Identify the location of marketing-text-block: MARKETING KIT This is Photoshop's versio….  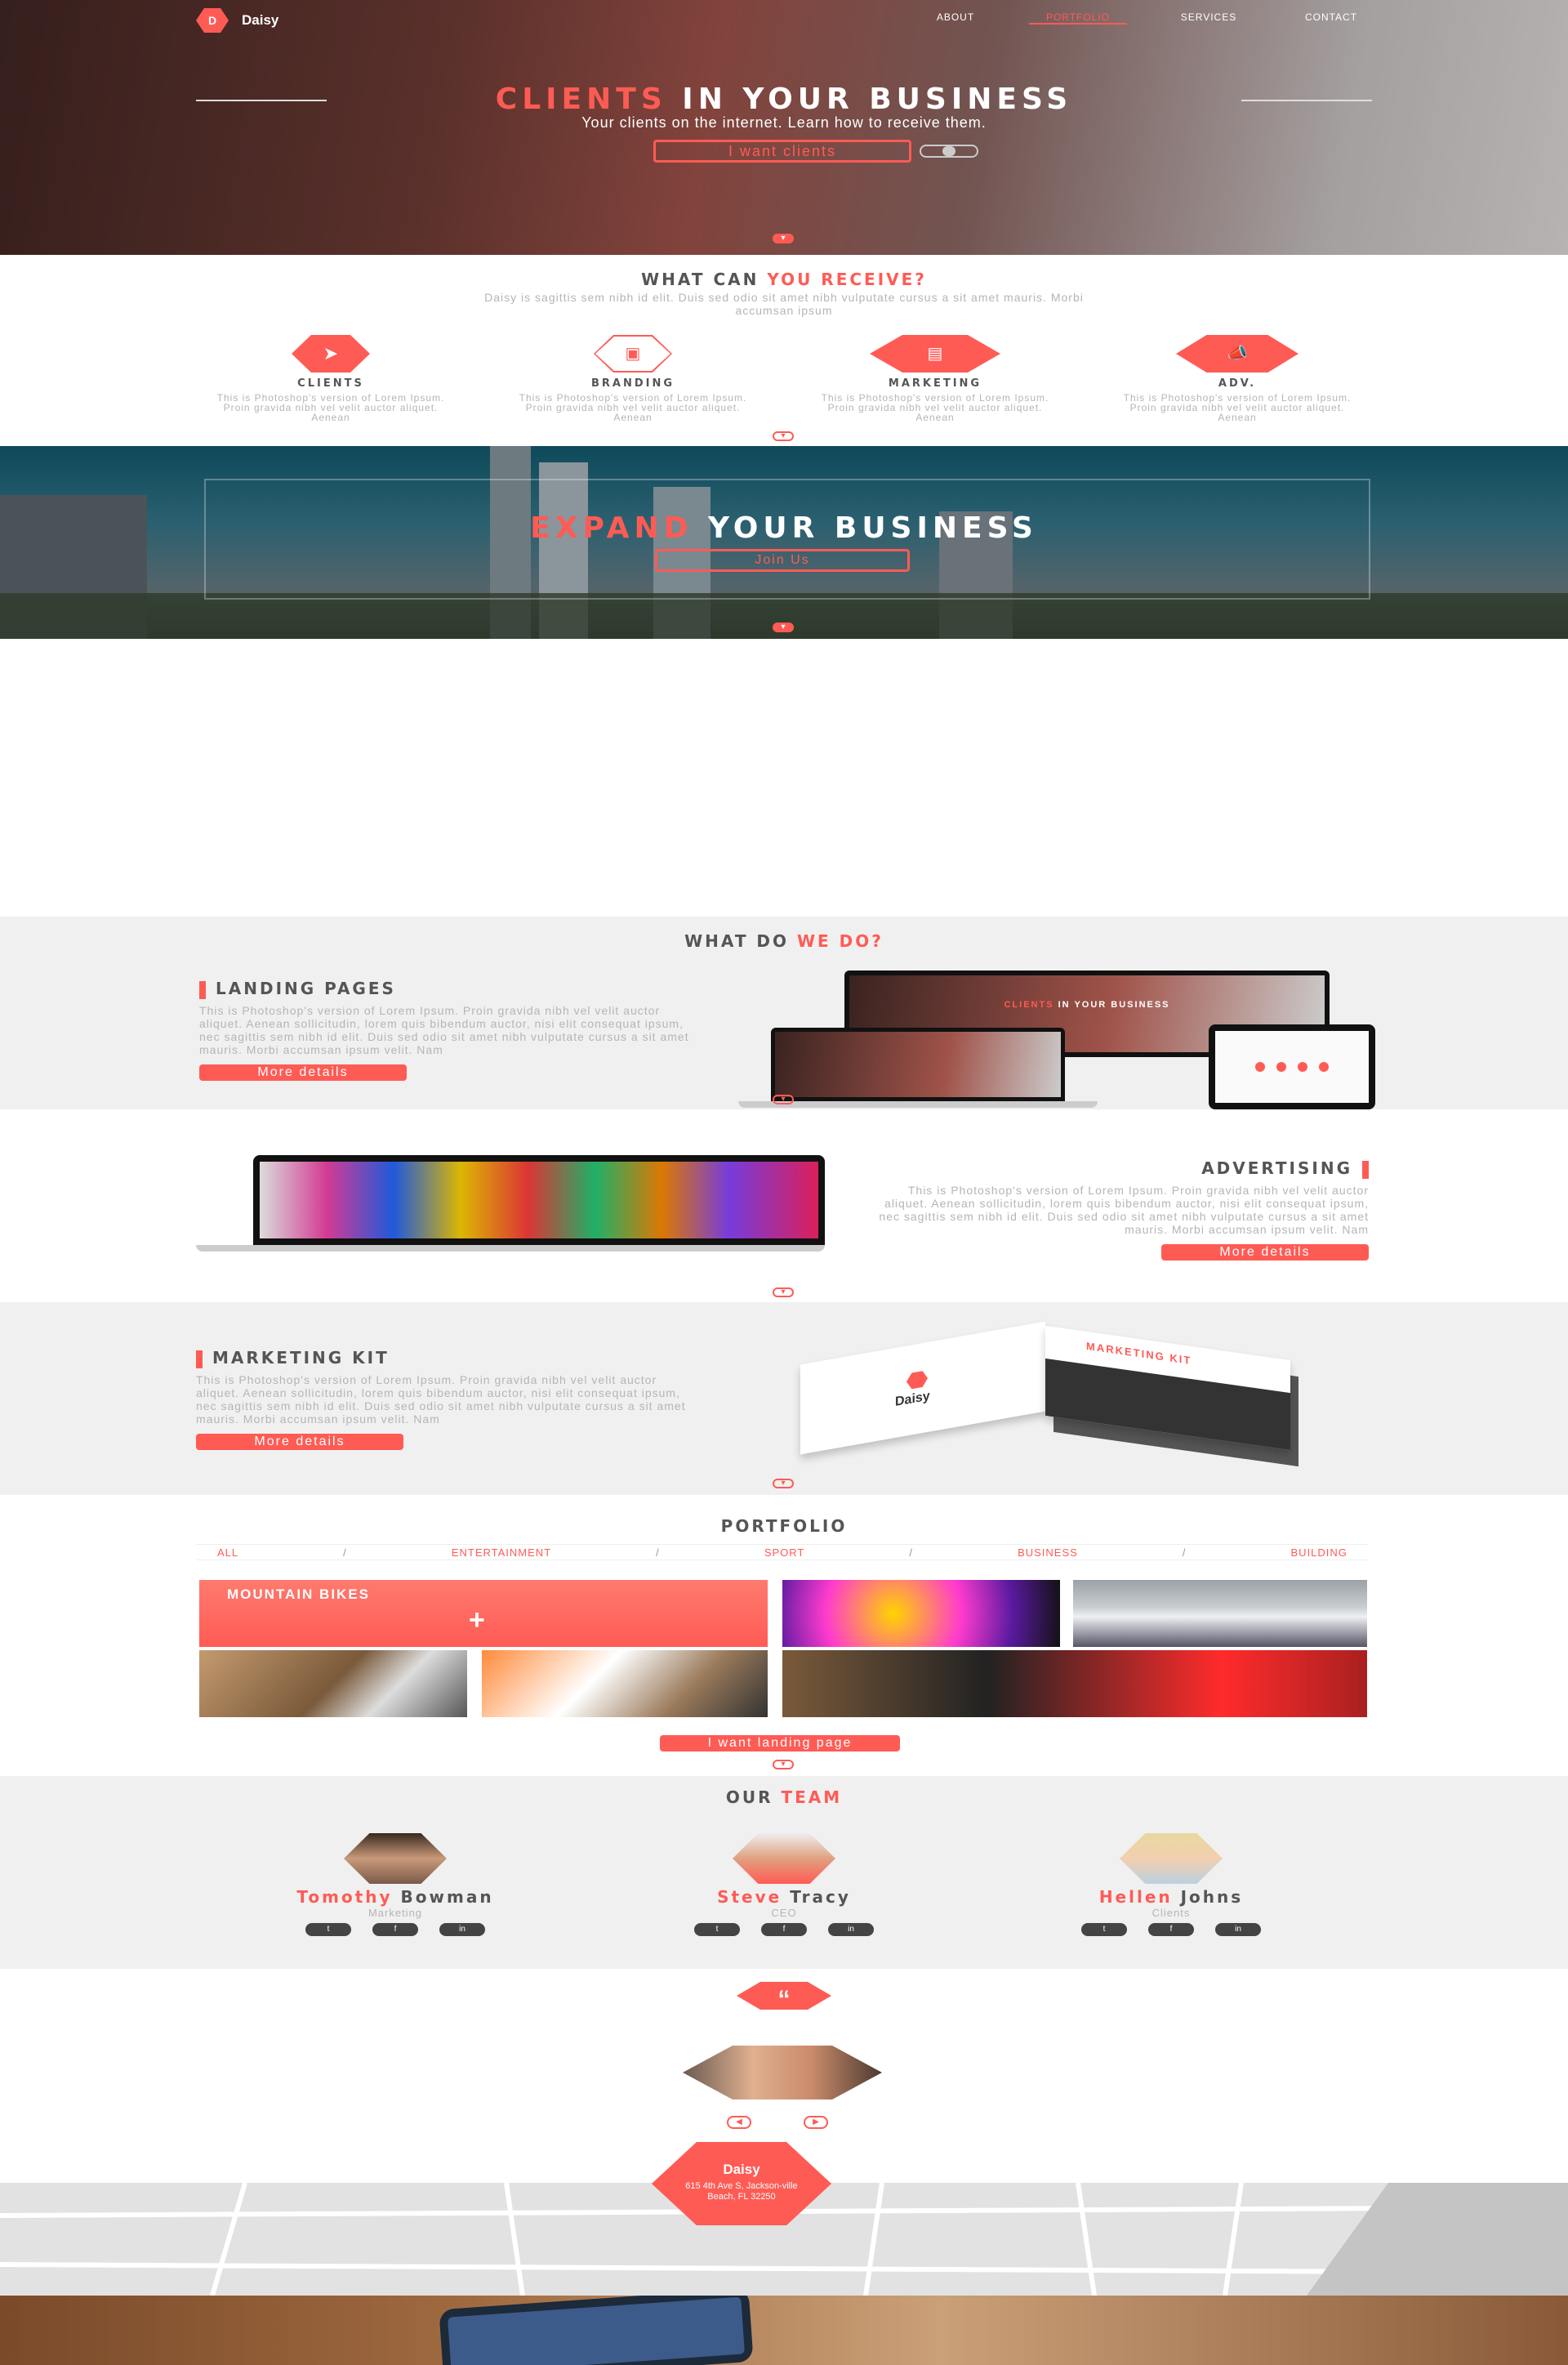
(441, 1399).